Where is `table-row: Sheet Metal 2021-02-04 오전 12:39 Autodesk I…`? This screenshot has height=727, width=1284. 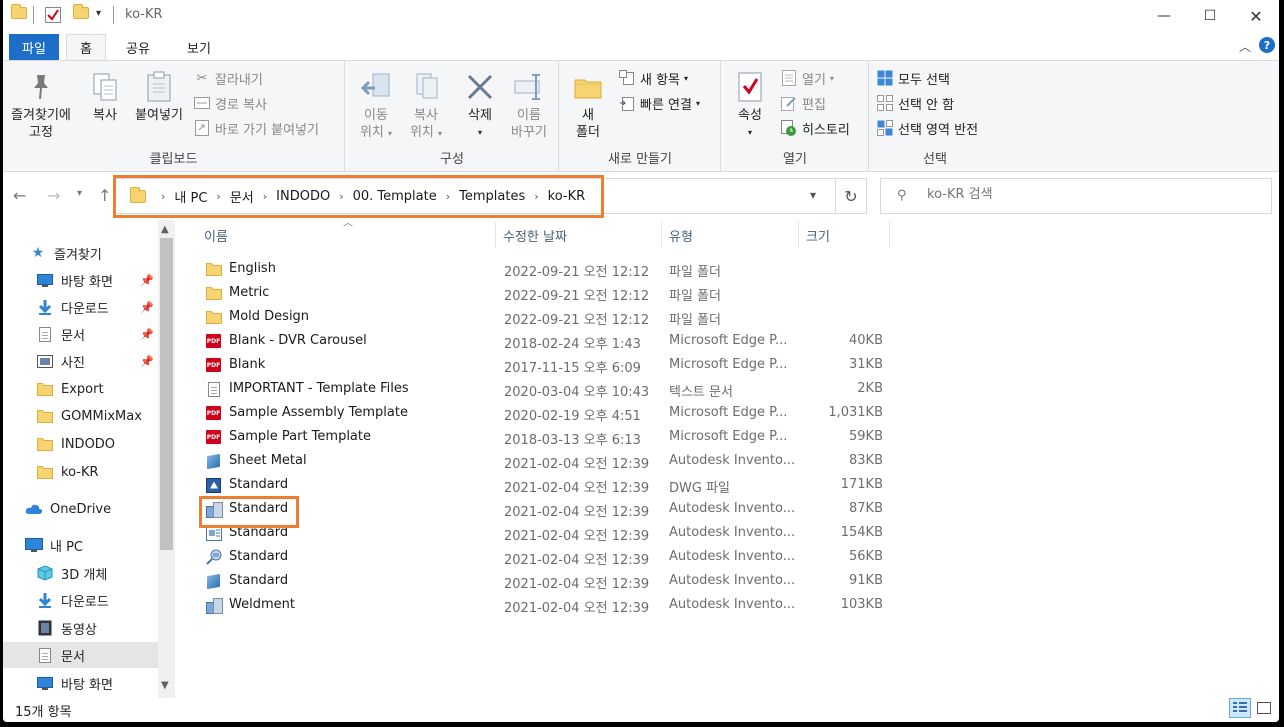
table-row: Sheet Metal 2021-02-04 오전 12:39 Autodesk I… is located at coordinates (544, 461).